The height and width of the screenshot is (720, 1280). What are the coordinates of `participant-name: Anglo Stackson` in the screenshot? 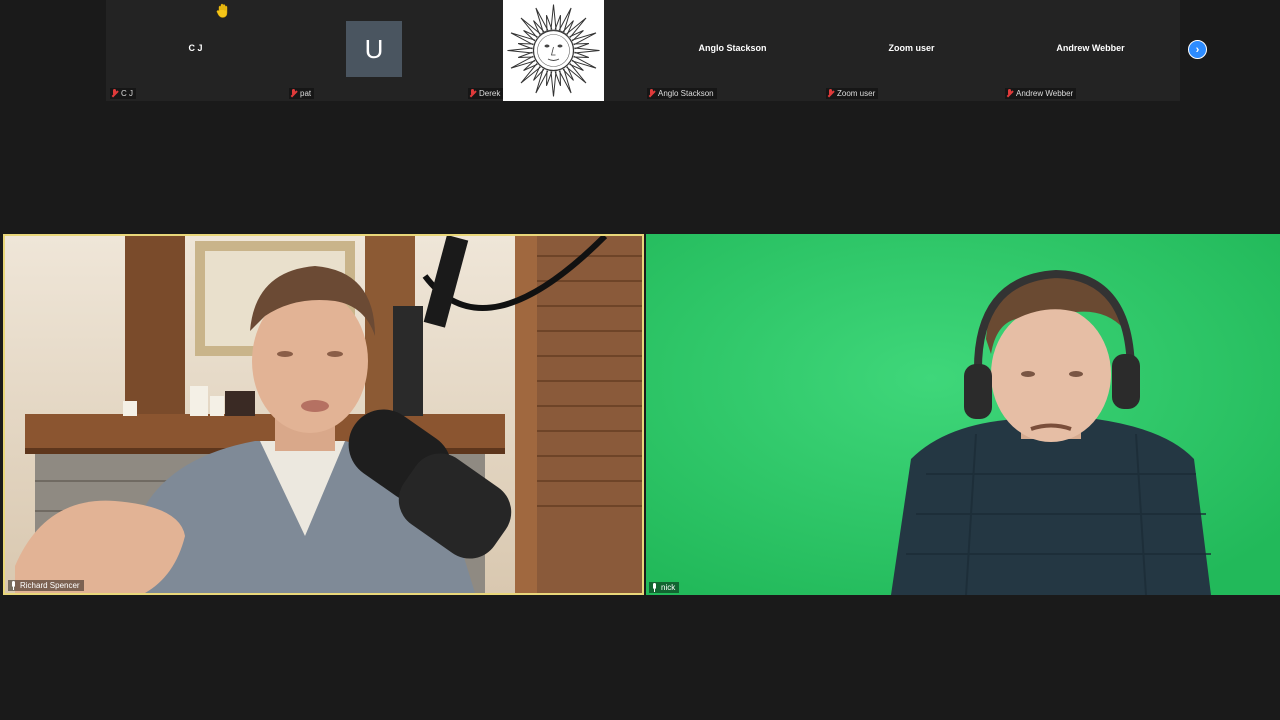 It's located at (732, 48).